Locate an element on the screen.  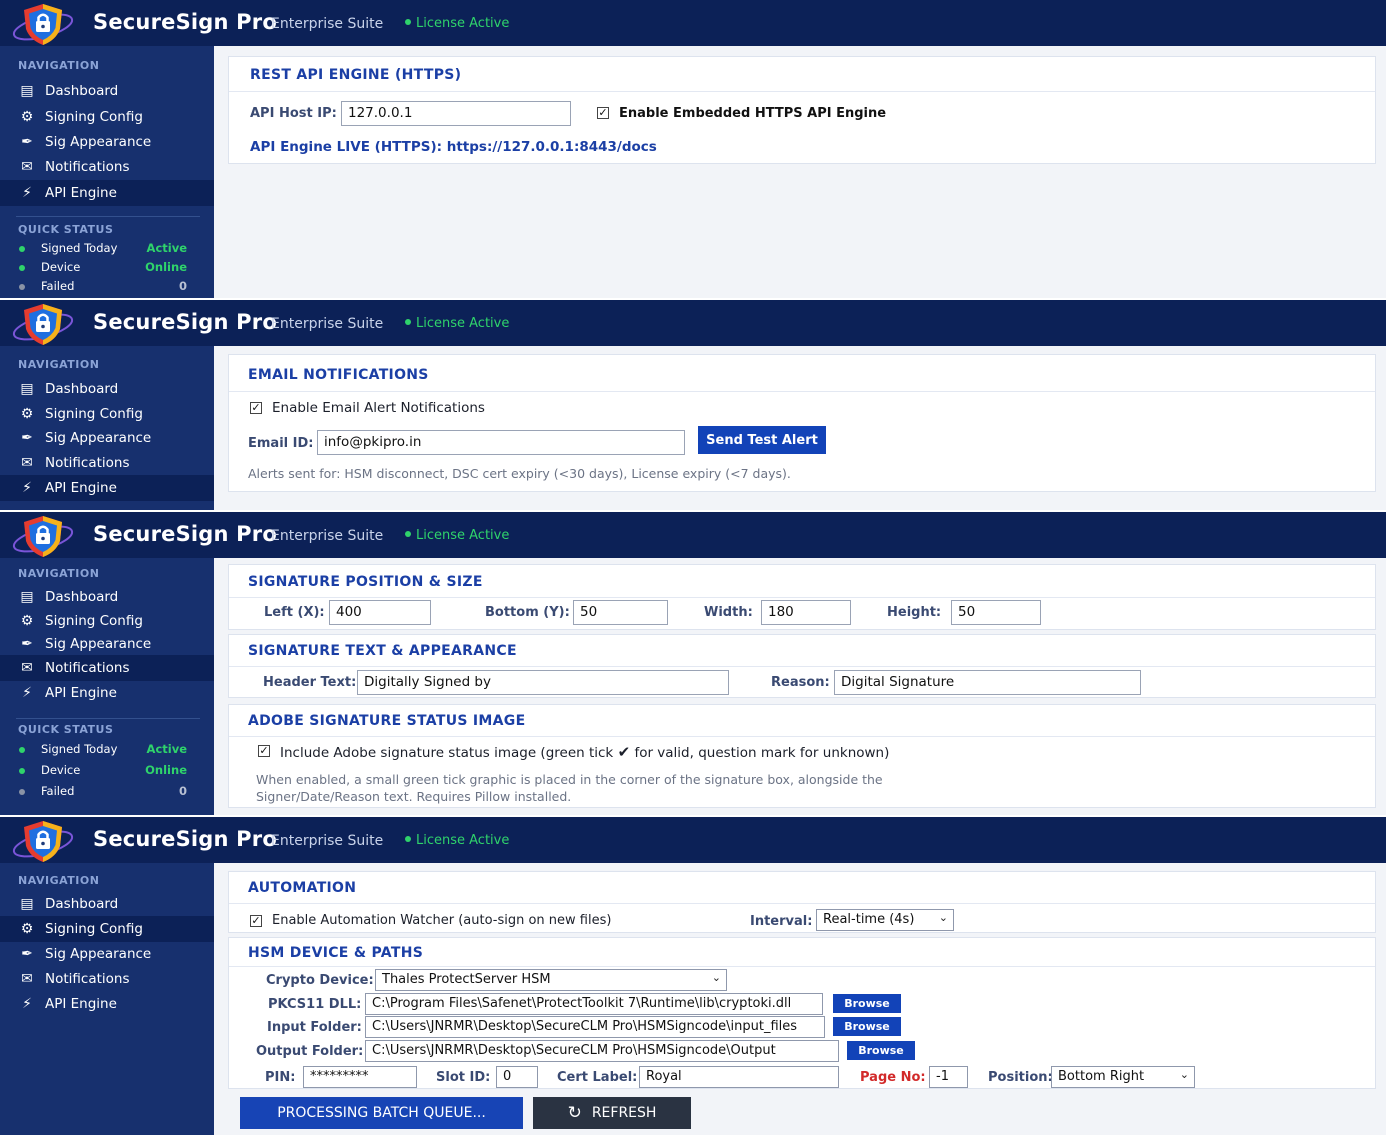
enable-email-checkbox: ✓ is located at coordinates (256, 408).